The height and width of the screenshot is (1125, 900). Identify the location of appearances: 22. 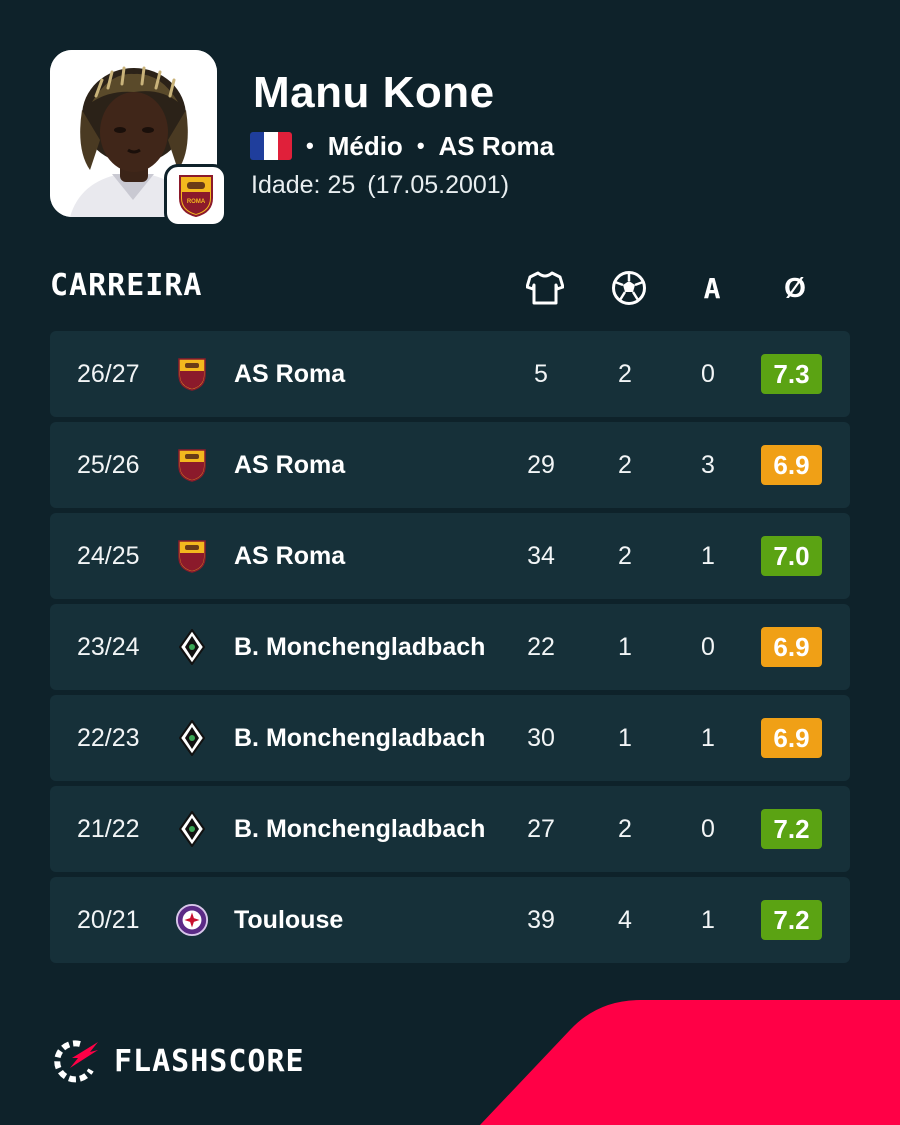
(541, 646).